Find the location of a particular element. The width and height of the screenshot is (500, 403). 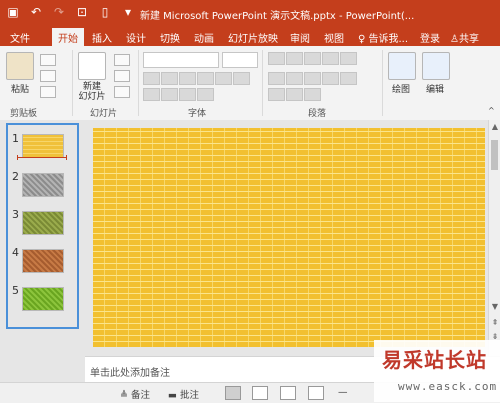

search-icon is located at coordinates (436, 66).